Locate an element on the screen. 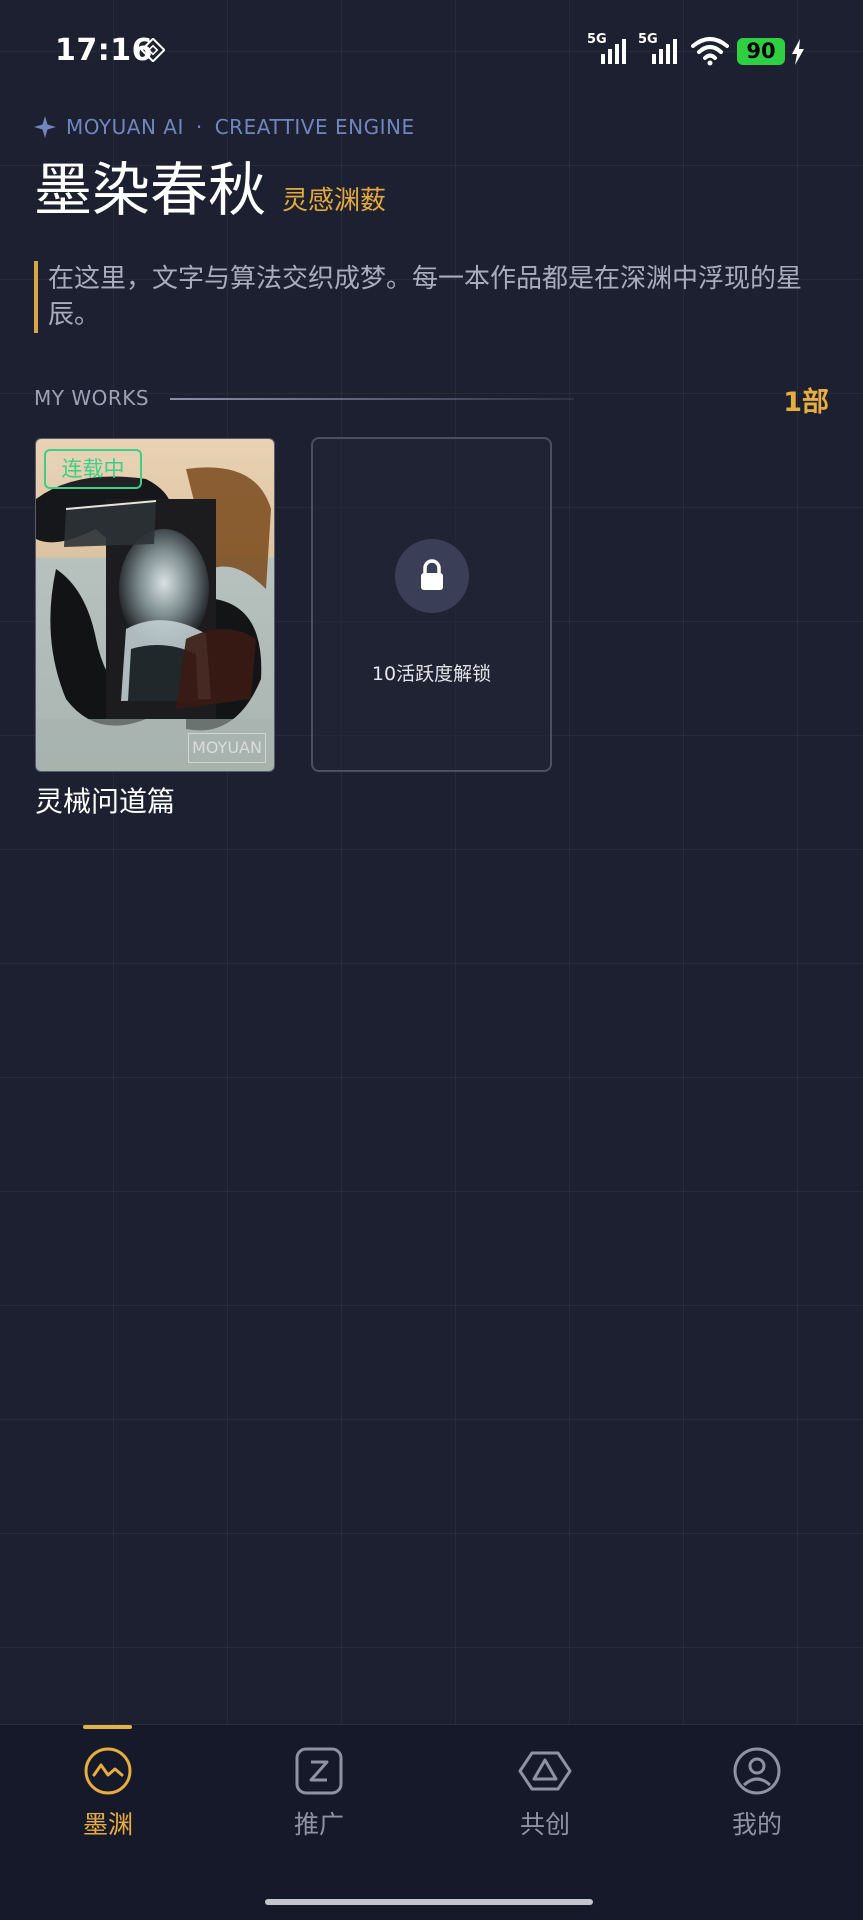 This screenshot has height=1920, width=863. brand-line: MOYUAN AI · CREATTIVE ENGINE is located at coordinates (224, 127).